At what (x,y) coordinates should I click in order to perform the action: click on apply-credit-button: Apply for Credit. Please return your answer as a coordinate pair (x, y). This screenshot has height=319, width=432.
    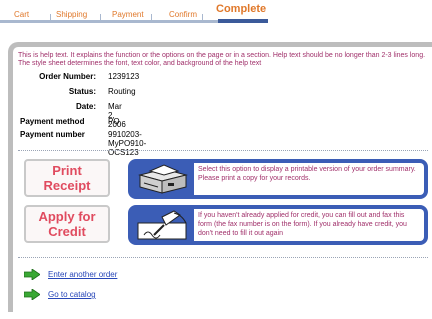
    Looking at the image, I should click on (67, 224).